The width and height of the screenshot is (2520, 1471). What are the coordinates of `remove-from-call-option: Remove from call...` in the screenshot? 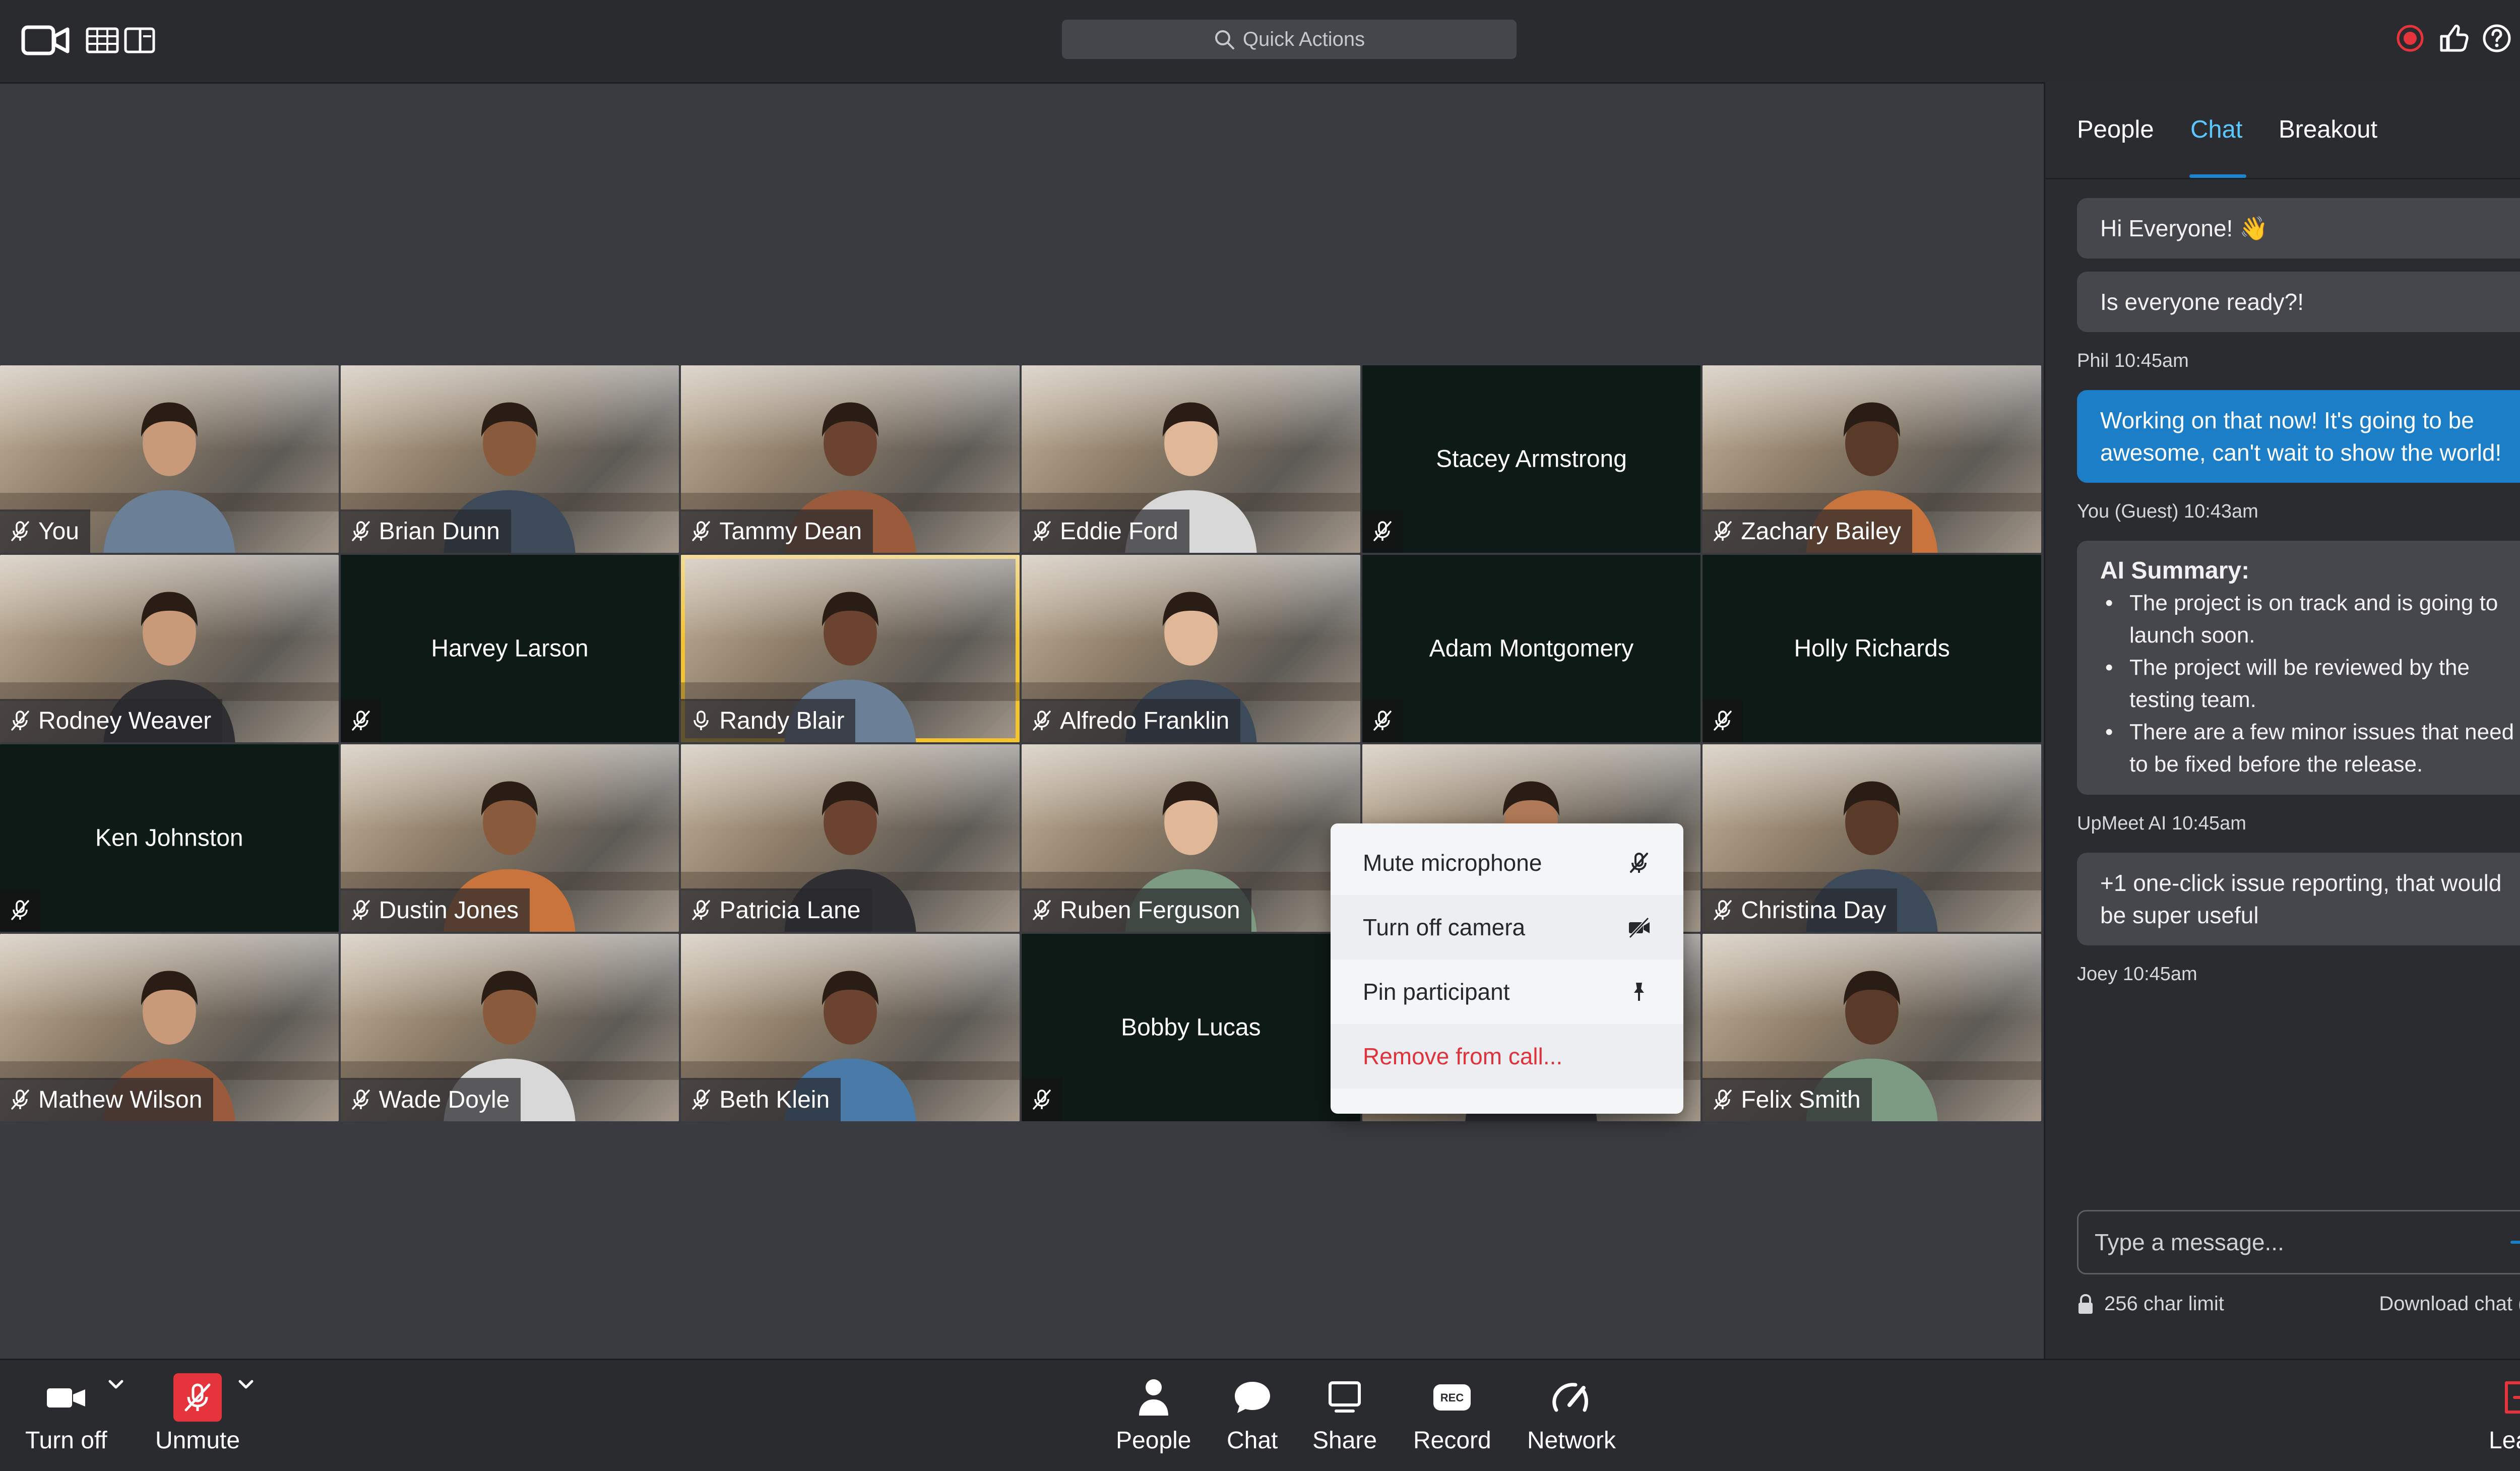 It's located at (1507, 1056).